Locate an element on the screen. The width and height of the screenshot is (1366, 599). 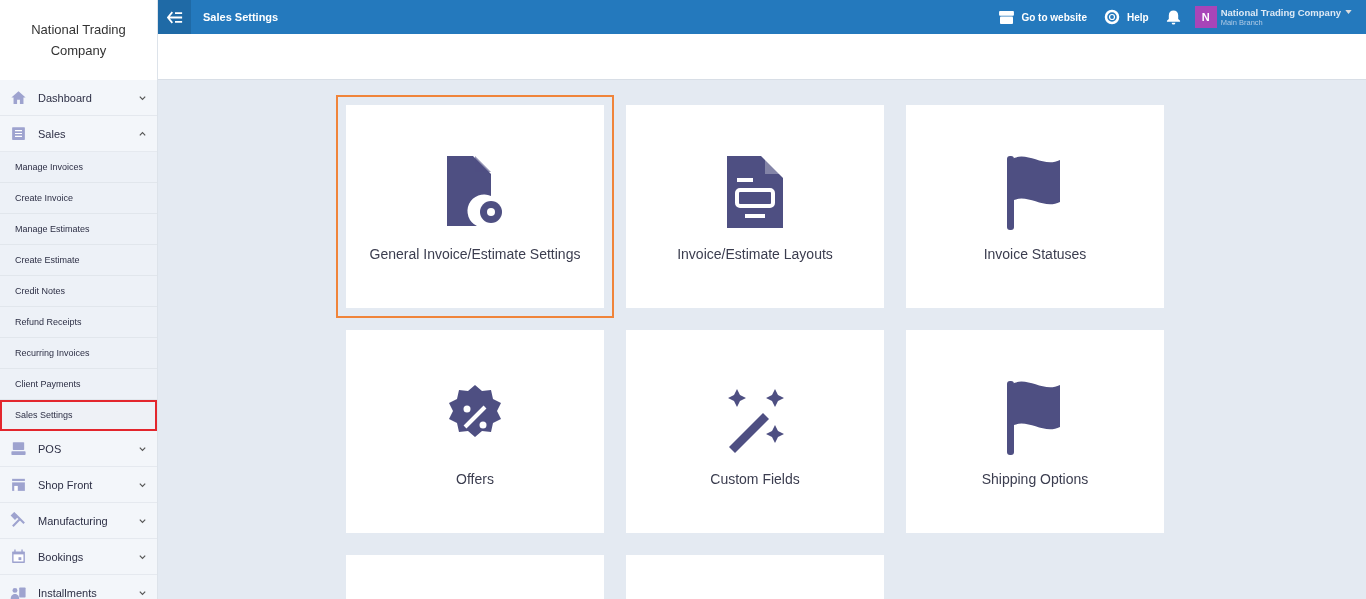
card-label: Offers is located at coordinates (475, 478).